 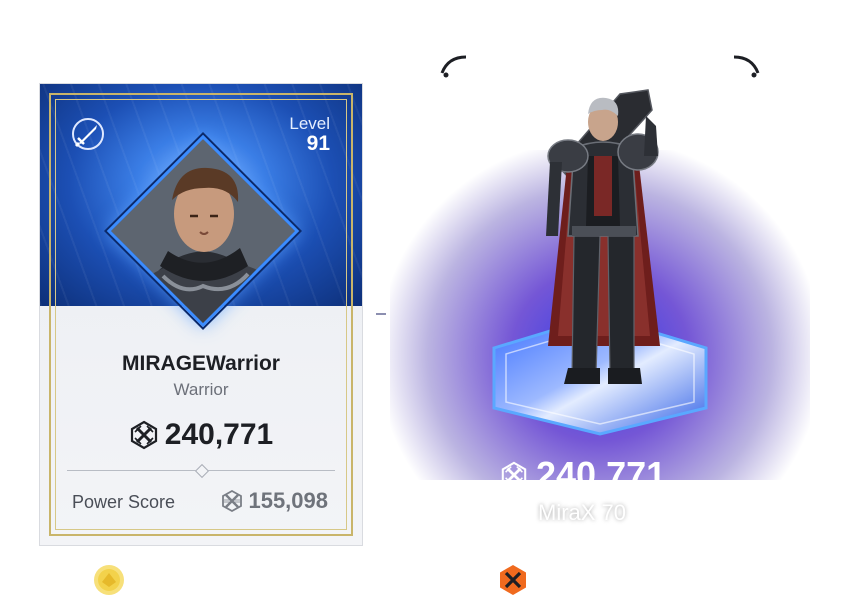 What do you see at coordinates (309, 123) in the screenshot?
I see `level-label: Level` at bounding box center [309, 123].